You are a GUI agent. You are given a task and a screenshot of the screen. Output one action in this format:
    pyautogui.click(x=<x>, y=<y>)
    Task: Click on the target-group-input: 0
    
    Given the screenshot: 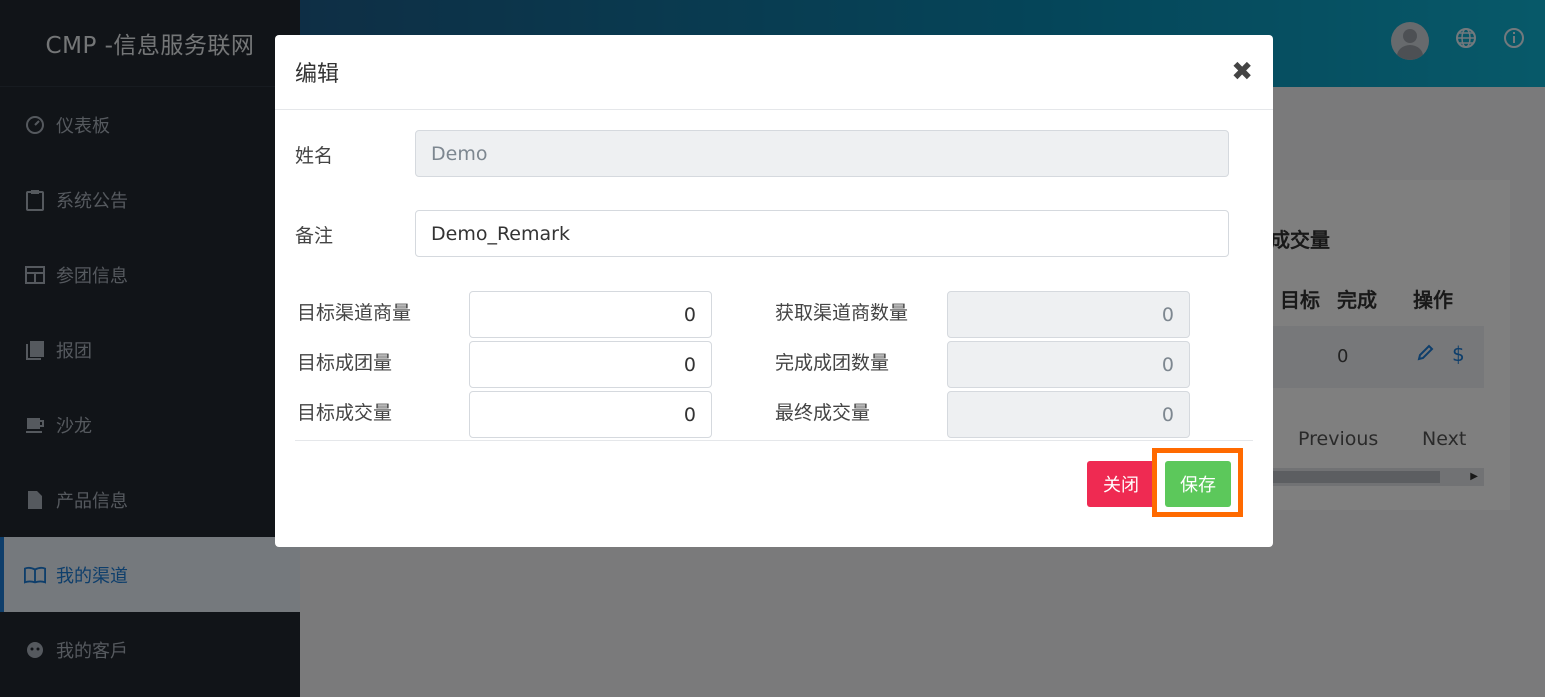 What is the action you would take?
    pyautogui.click(x=590, y=364)
    